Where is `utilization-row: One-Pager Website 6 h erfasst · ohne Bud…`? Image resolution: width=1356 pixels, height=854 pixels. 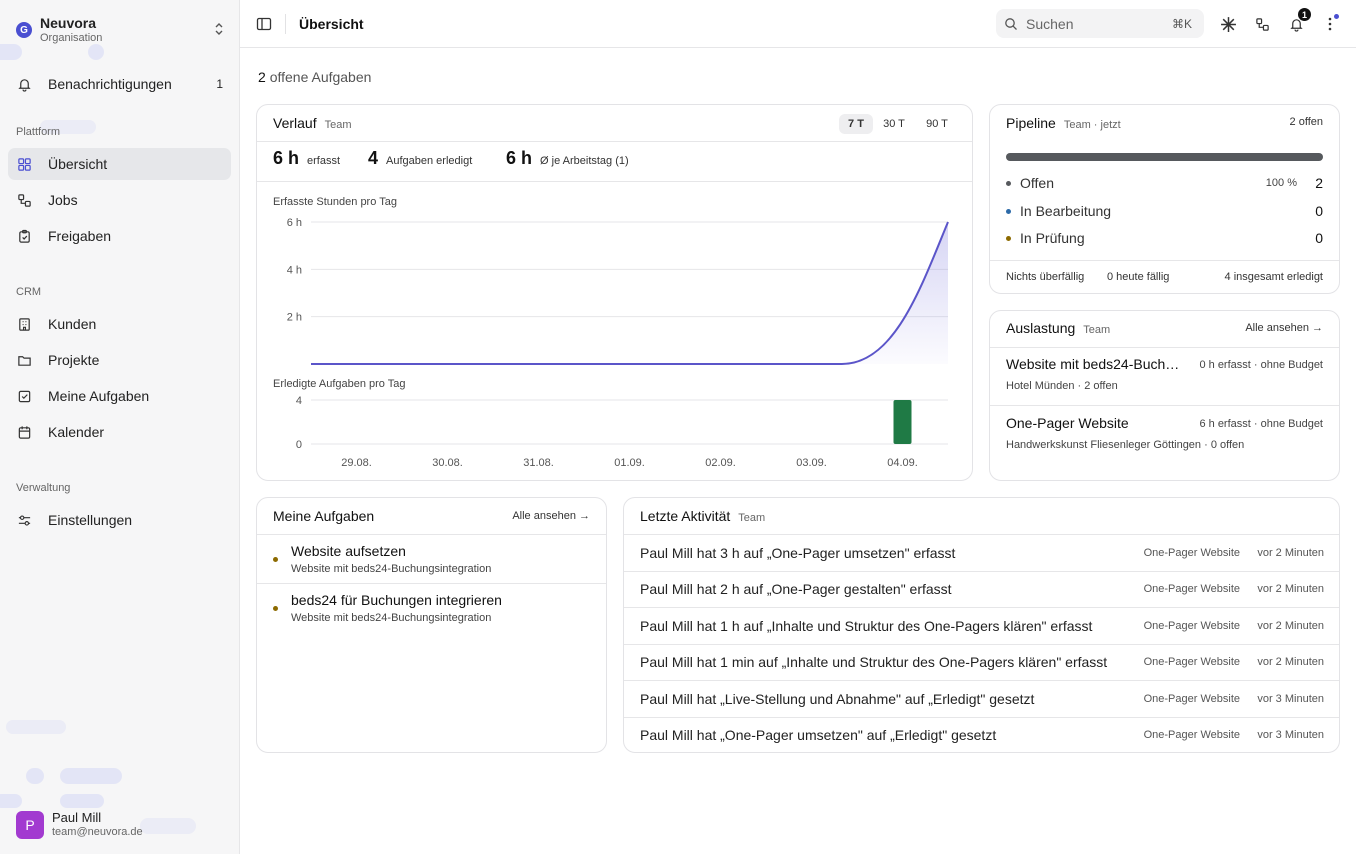 utilization-row: One-Pager Website 6 h erfasst · ohne Bud… is located at coordinates (1164, 436).